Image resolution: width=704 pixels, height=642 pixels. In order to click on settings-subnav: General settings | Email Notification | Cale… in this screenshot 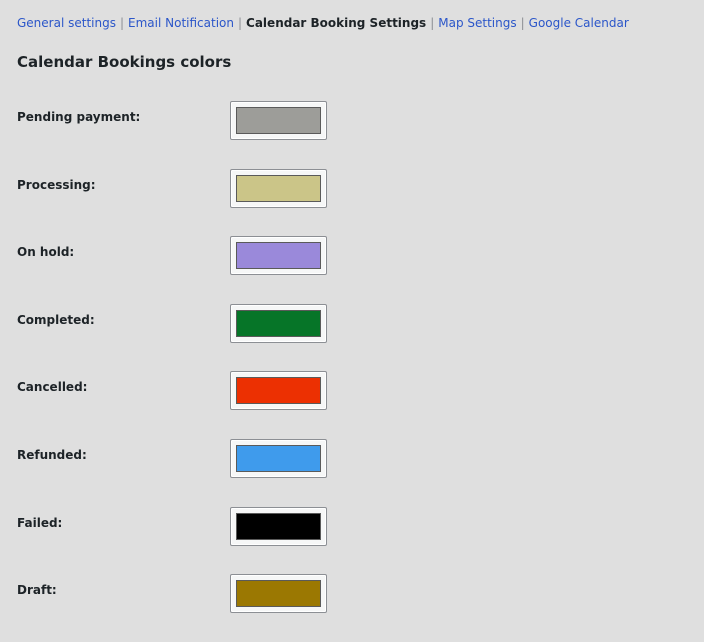, I will do `click(323, 23)`.